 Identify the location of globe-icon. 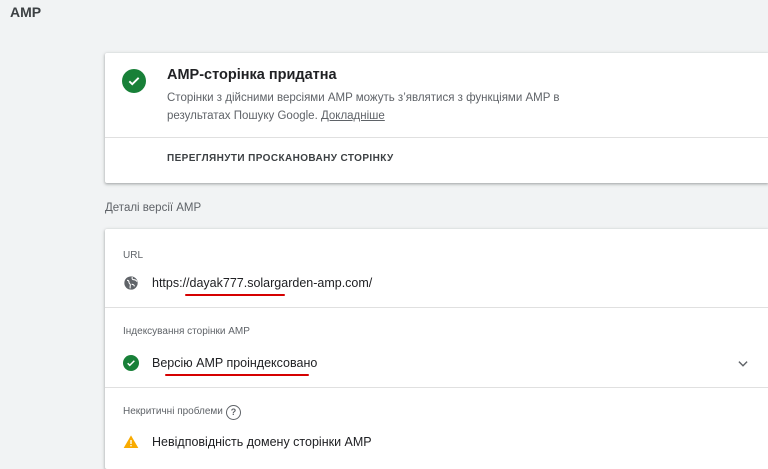
(131, 283).